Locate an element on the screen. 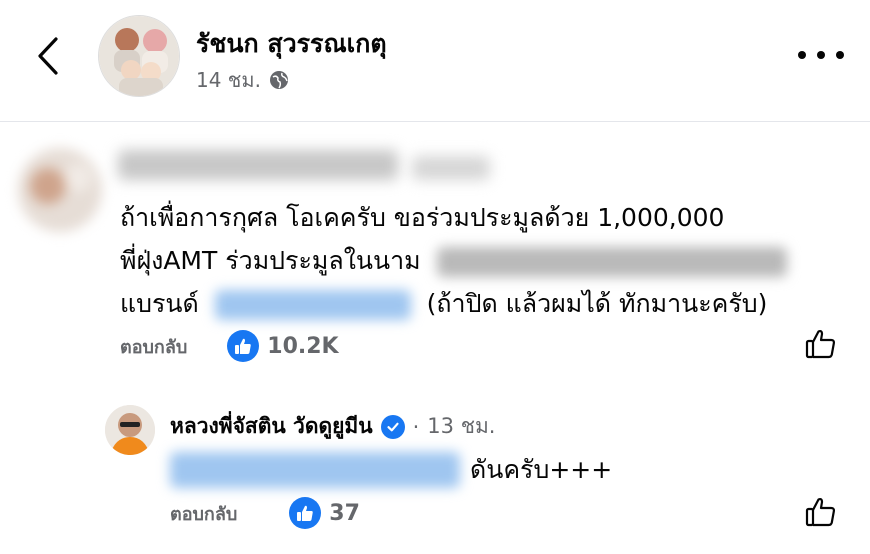 The width and height of the screenshot is (870, 554). avatar is located at coordinates (139, 56).